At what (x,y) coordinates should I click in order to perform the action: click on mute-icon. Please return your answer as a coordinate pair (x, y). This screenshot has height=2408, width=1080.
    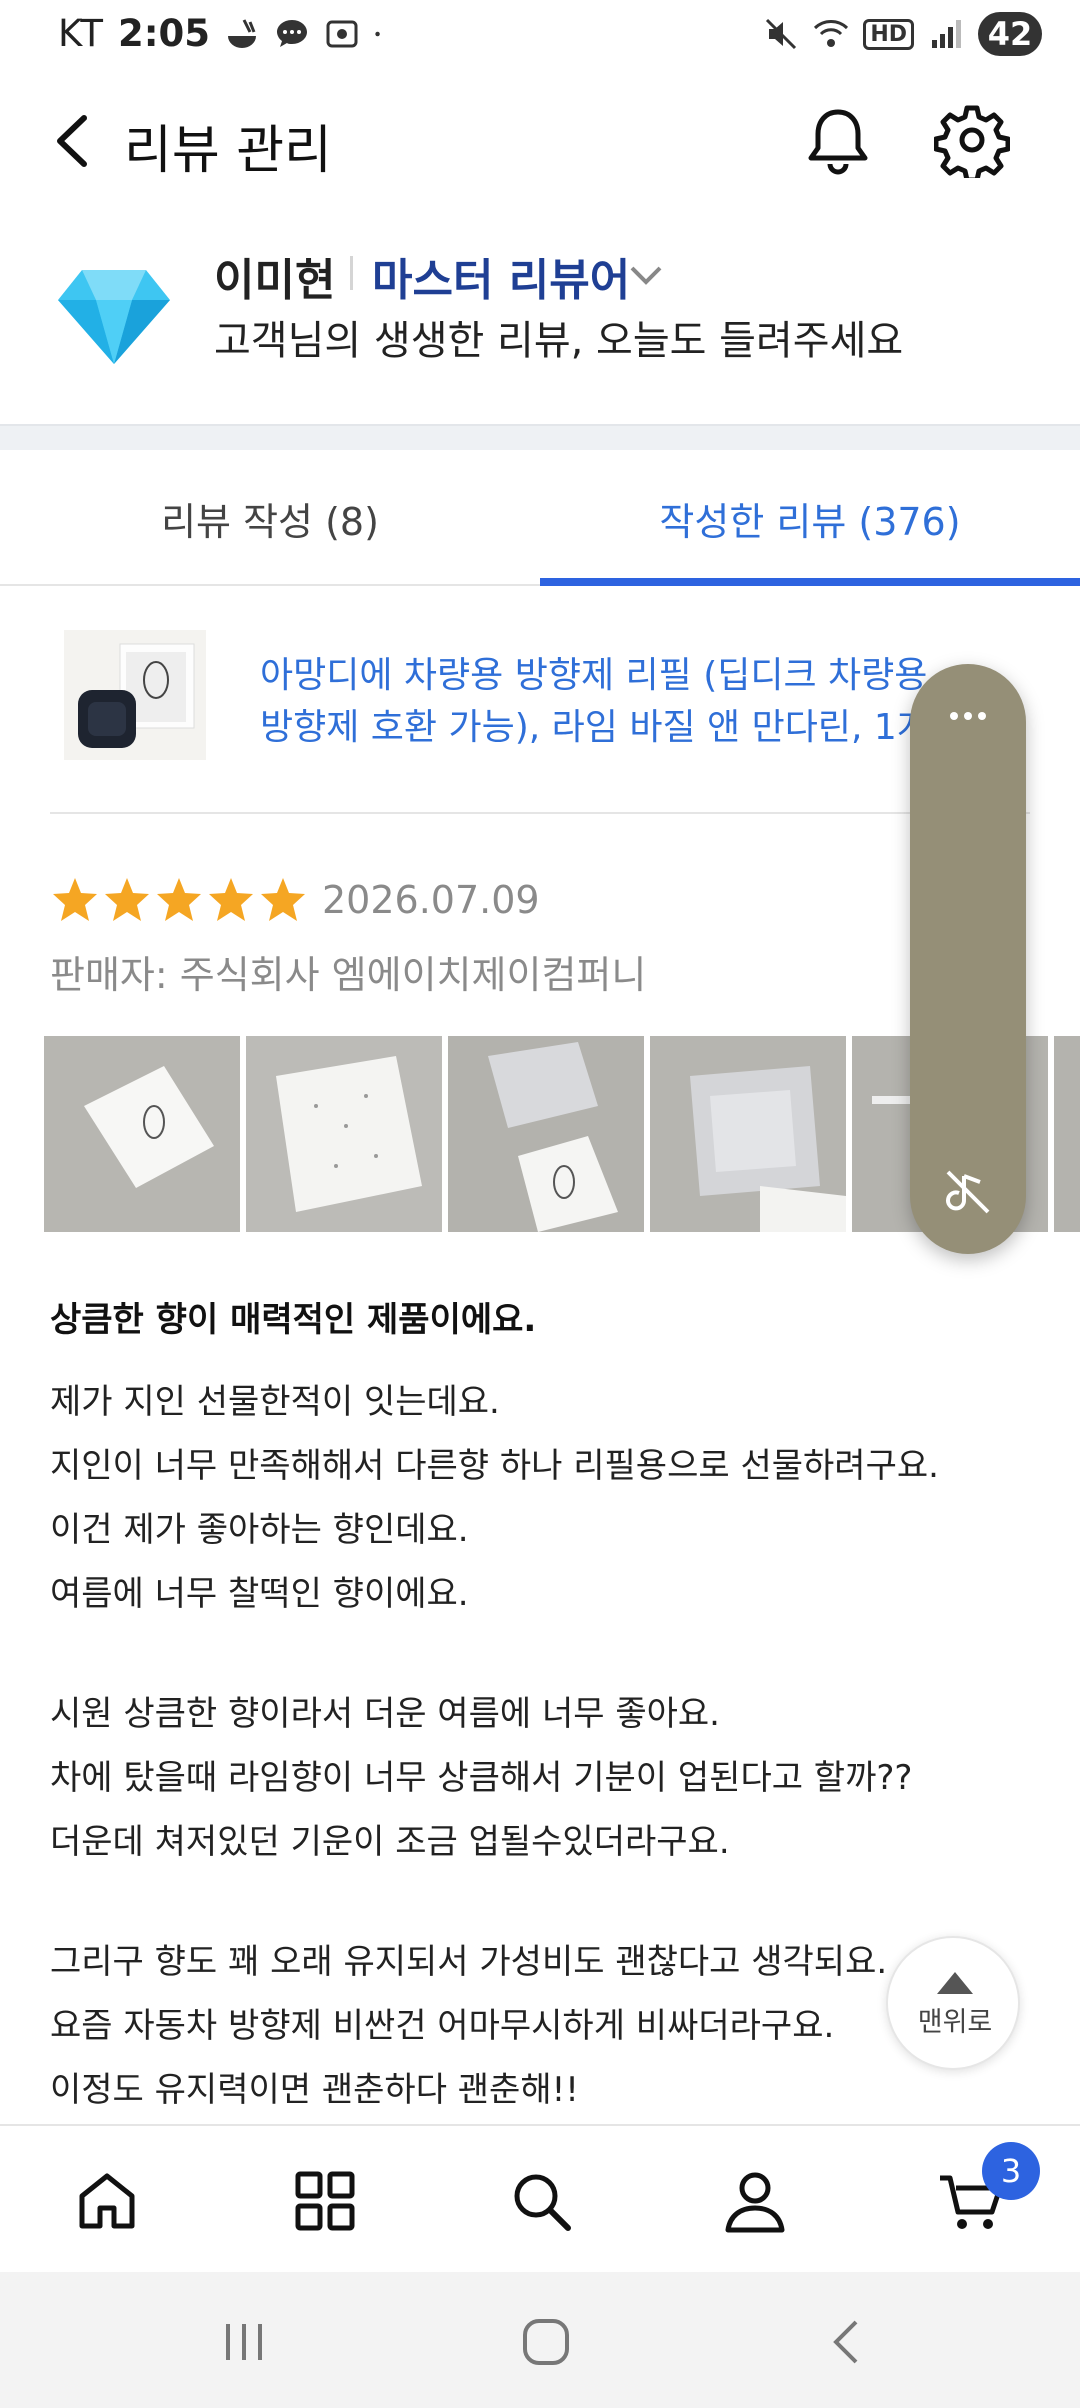
    Looking at the image, I should click on (781, 34).